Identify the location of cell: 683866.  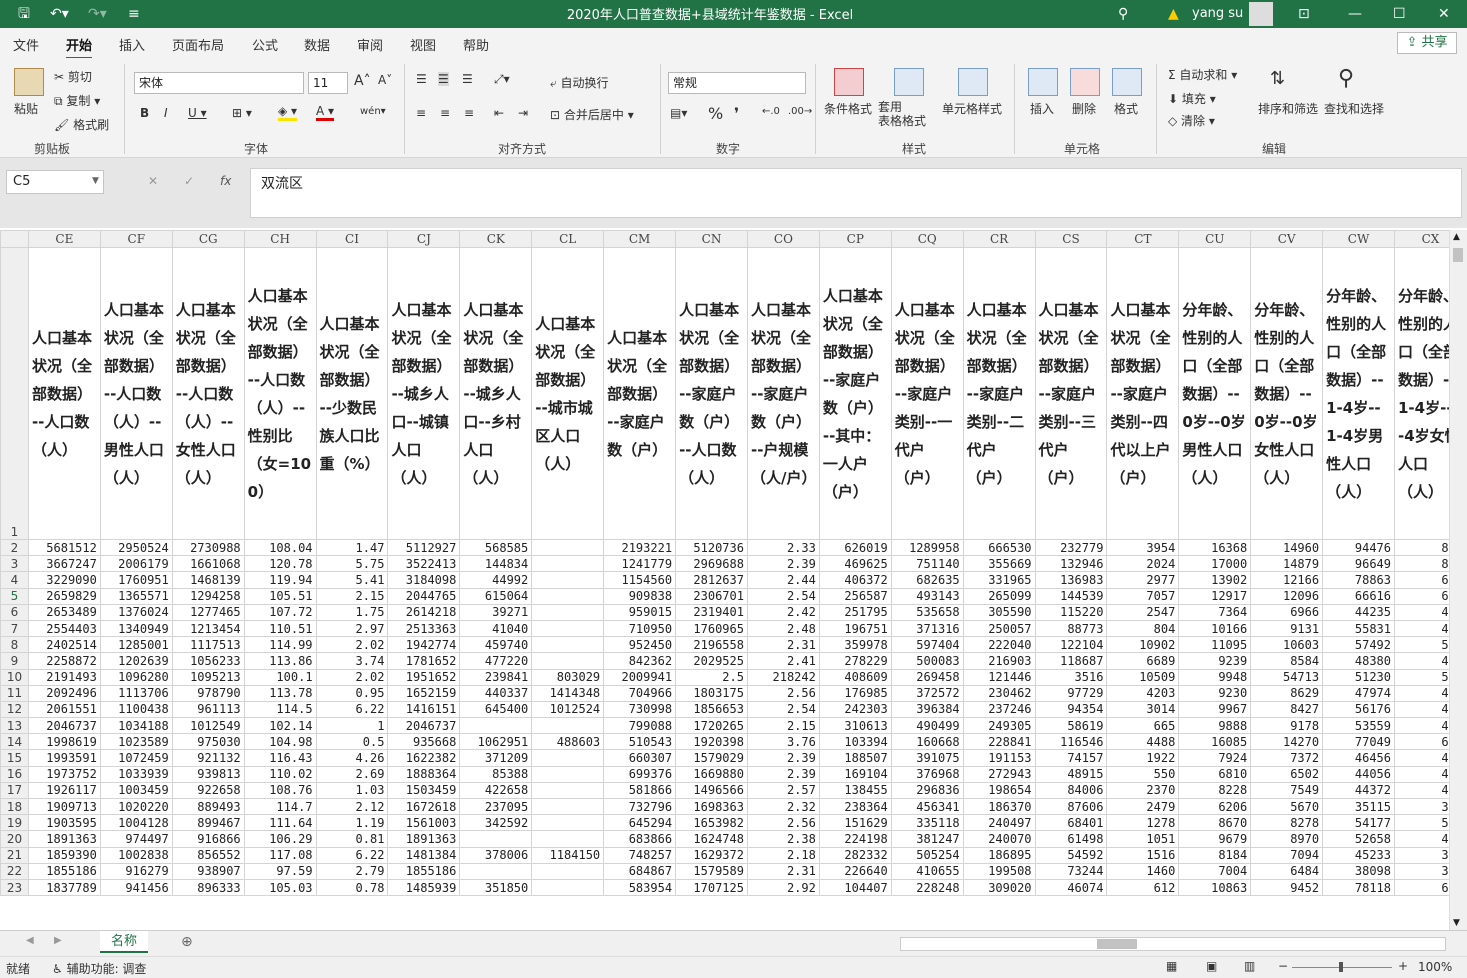
(640, 839).